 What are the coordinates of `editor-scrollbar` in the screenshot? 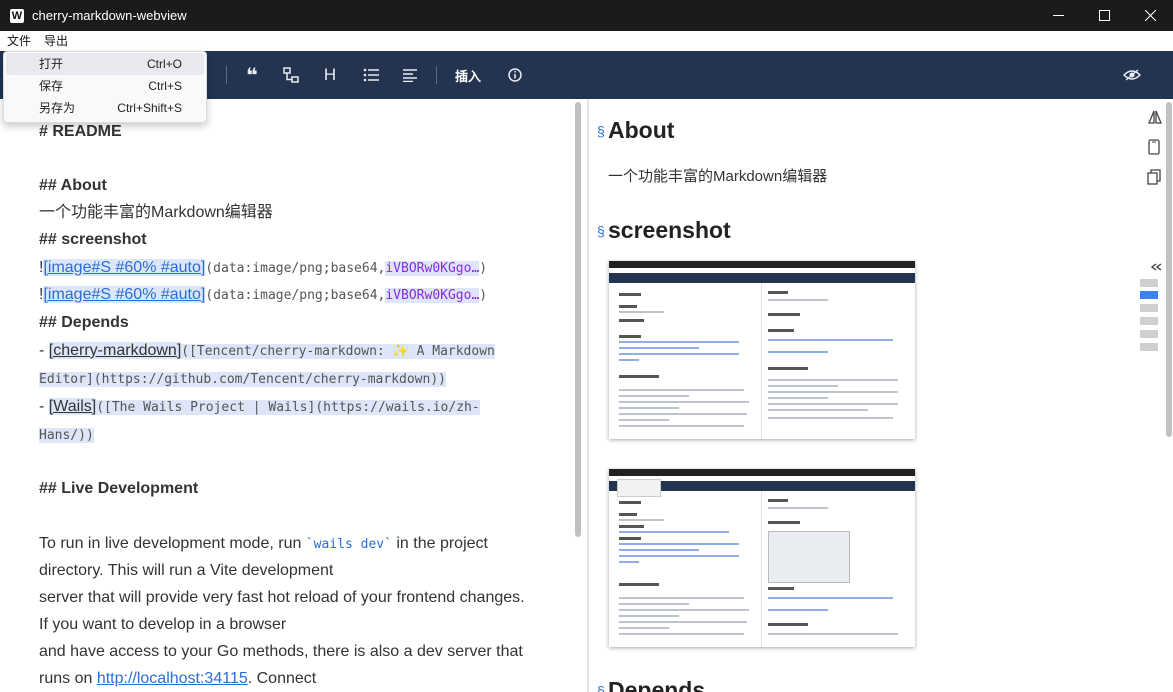 It's located at (578, 319).